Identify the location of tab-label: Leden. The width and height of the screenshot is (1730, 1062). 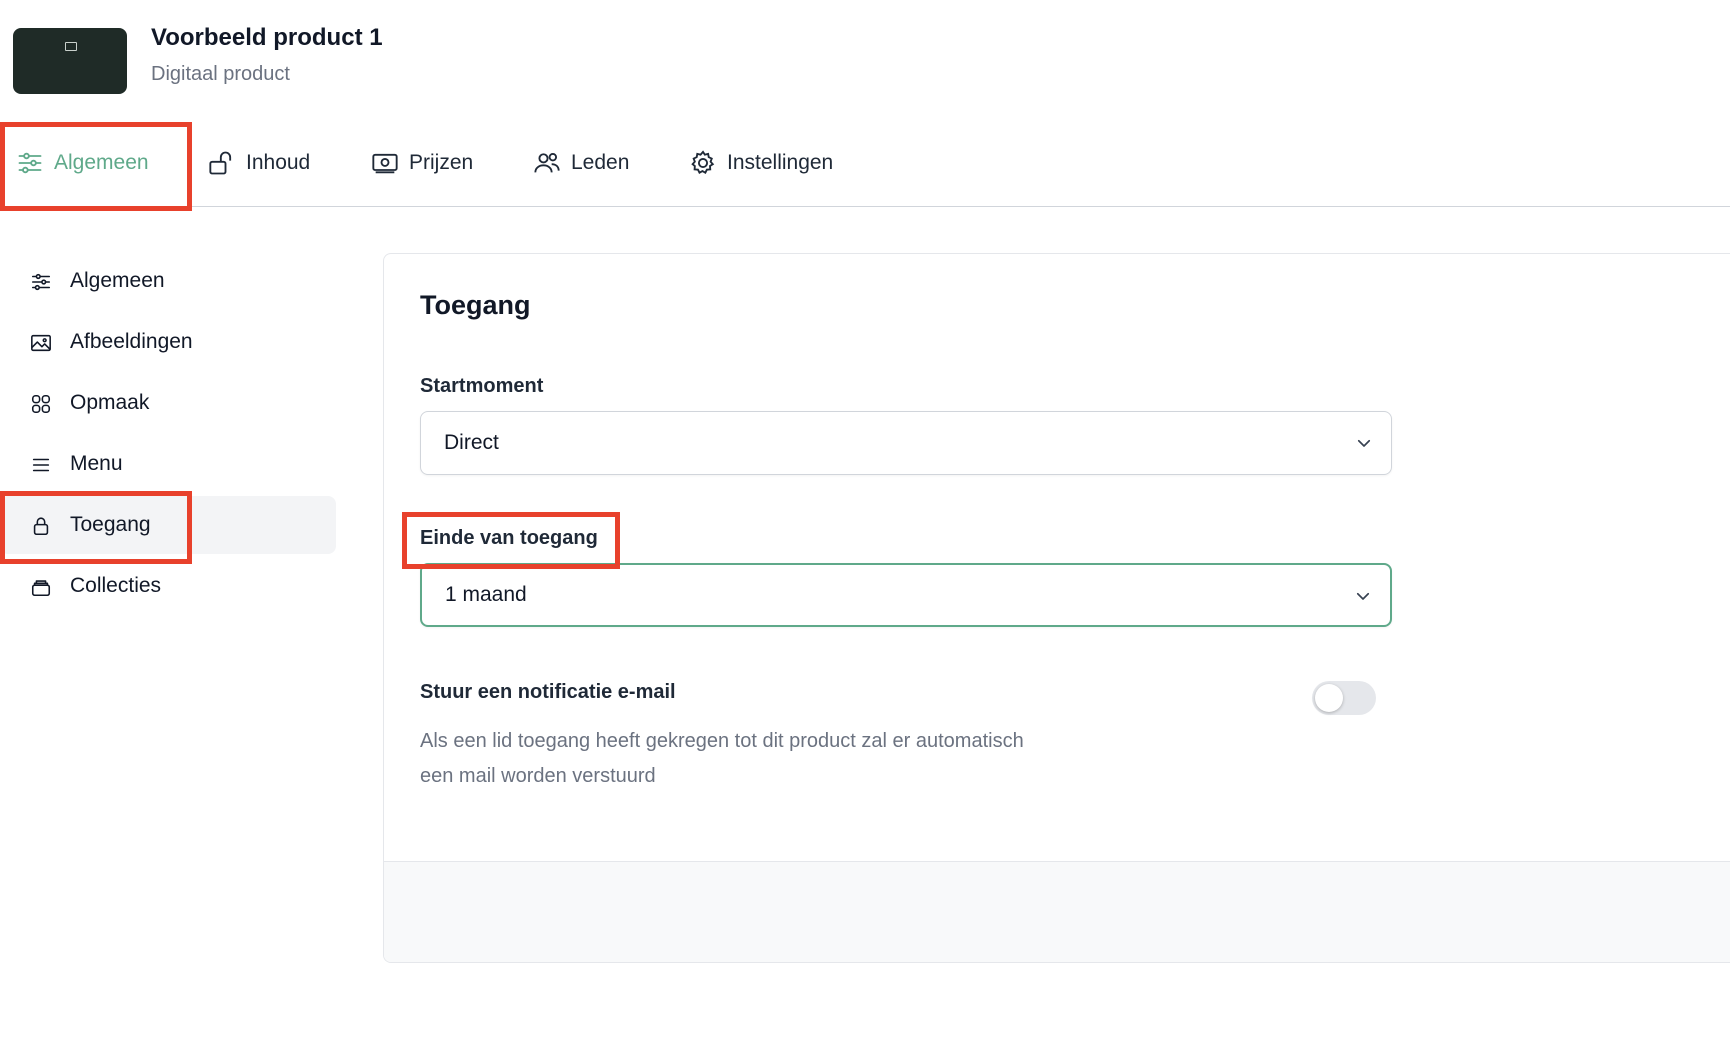
(600, 162).